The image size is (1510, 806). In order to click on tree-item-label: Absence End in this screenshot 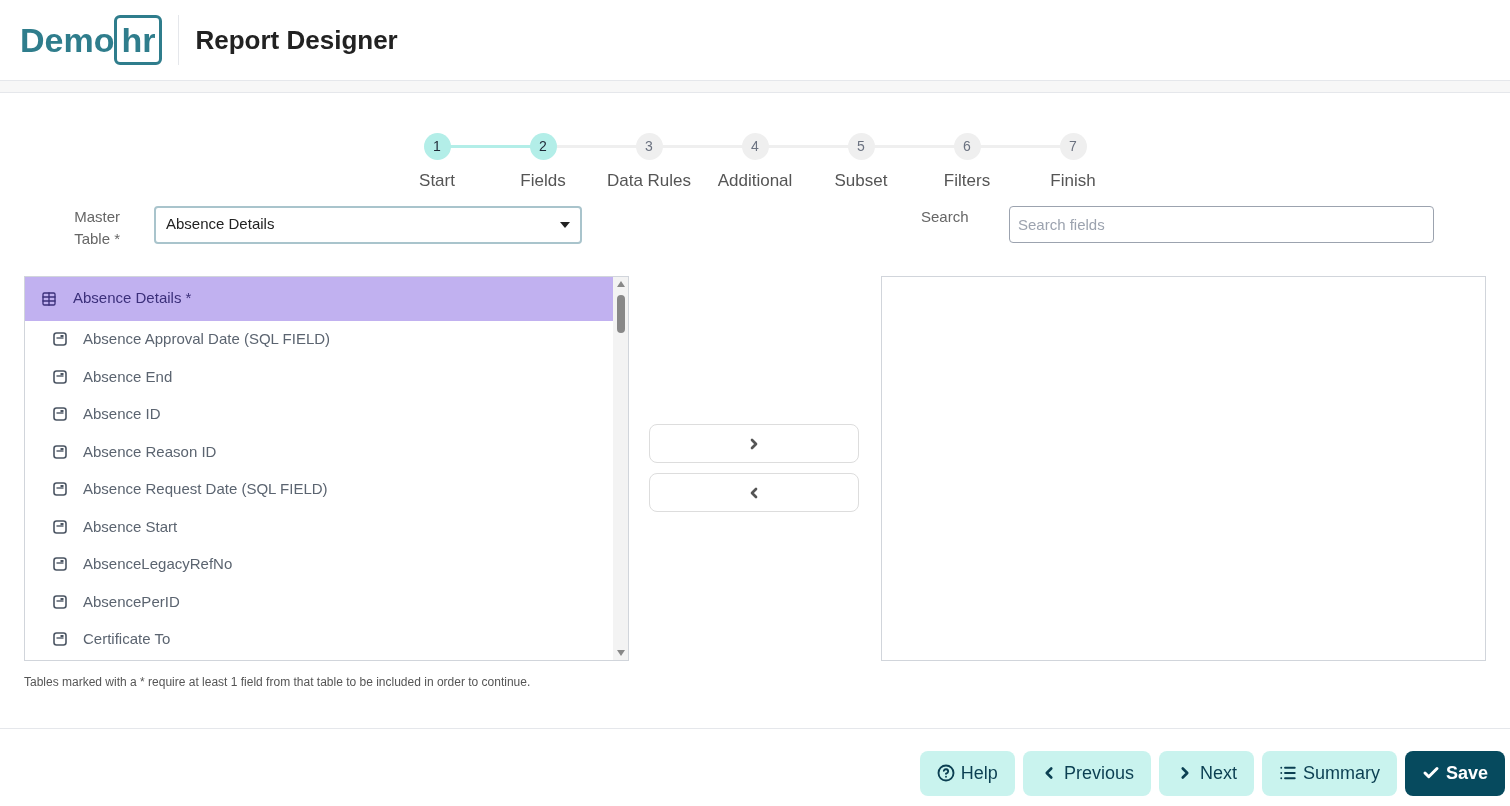, I will do `click(128, 376)`.